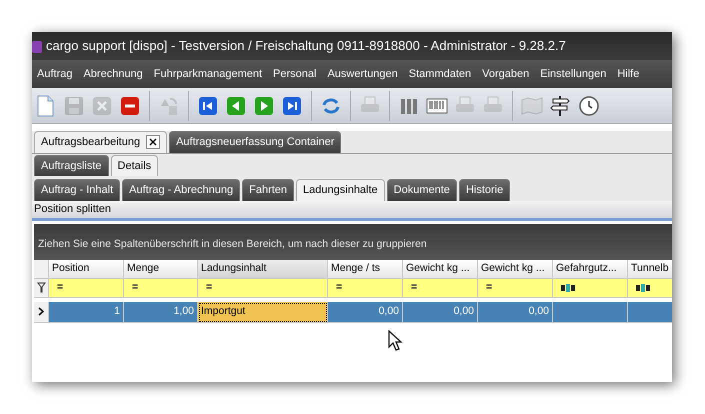 This screenshot has height=414, width=705. What do you see at coordinates (353, 242) in the screenshot?
I see `group-by-hint: Ziehen Sie eine Spaltenüberschrift in diesen Bereich, um nach dieser zu gruppieren` at bounding box center [353, 242].